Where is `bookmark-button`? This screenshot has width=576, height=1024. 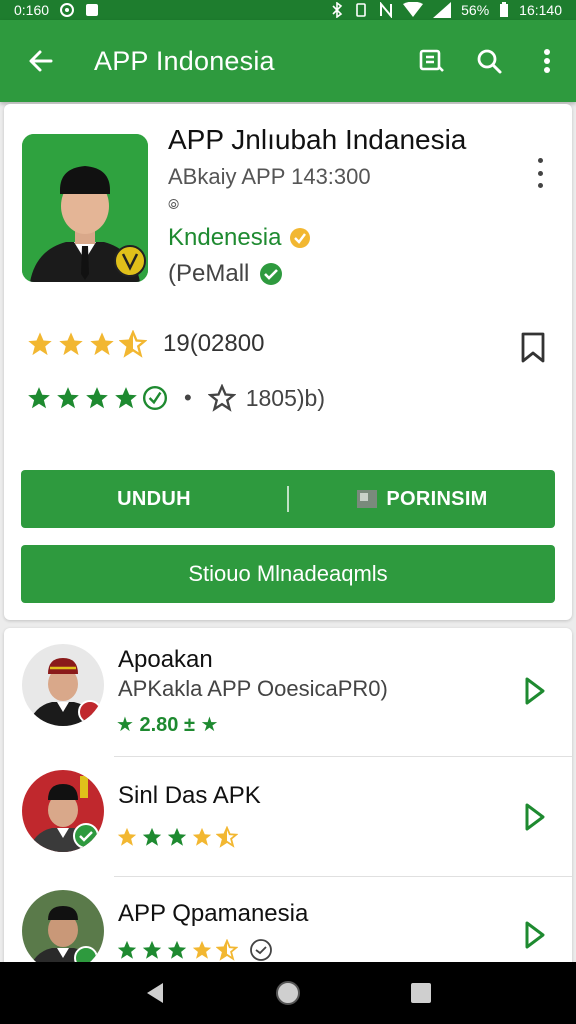
bookmark-button is located at coordinates (533, 350).